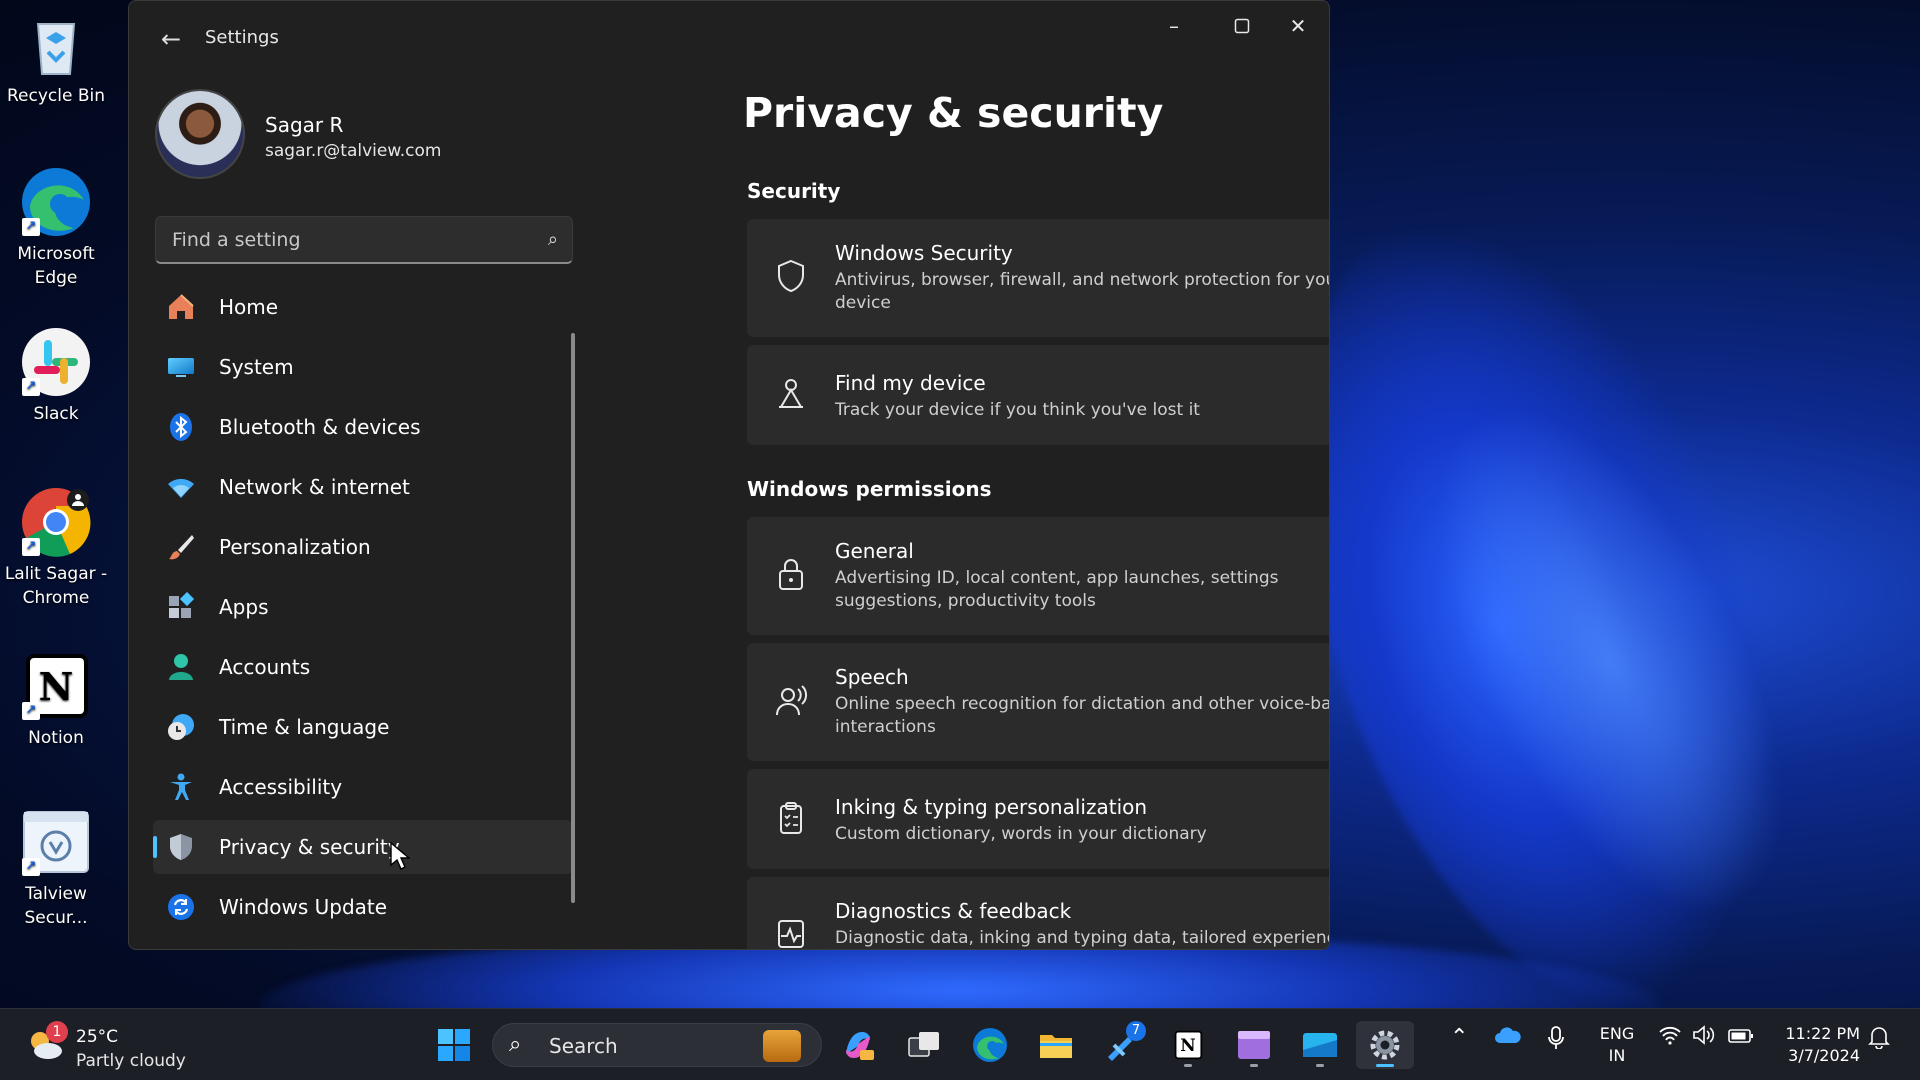 The height and width of the screenshot is (1080, 1920). Describe the element at coordinates (991, 807) in the screenshot. I see `card-title: Inking & typing personalization` at that location.